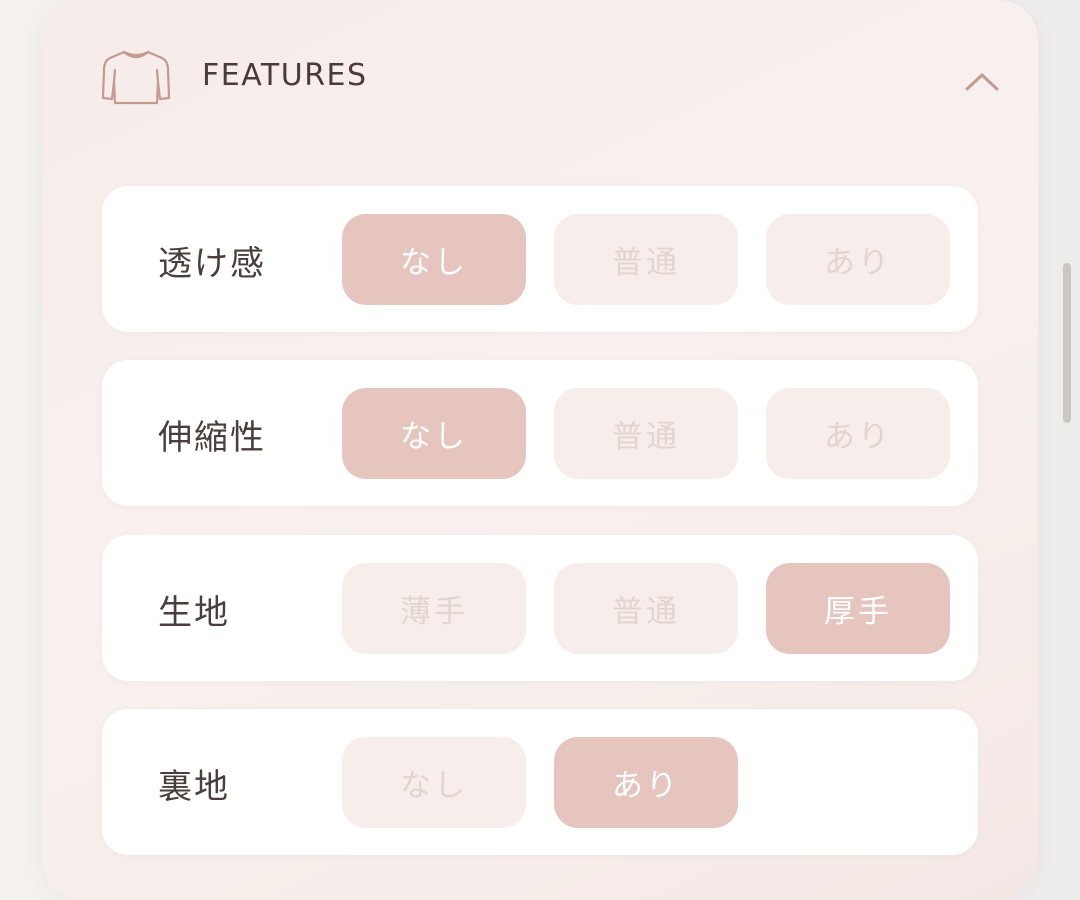 Image resolution: width=1080 pixels, height=900 pixels. Describe the element at coordinates (136, 77) in the screenshot. I see `sweater-icon` at that location.